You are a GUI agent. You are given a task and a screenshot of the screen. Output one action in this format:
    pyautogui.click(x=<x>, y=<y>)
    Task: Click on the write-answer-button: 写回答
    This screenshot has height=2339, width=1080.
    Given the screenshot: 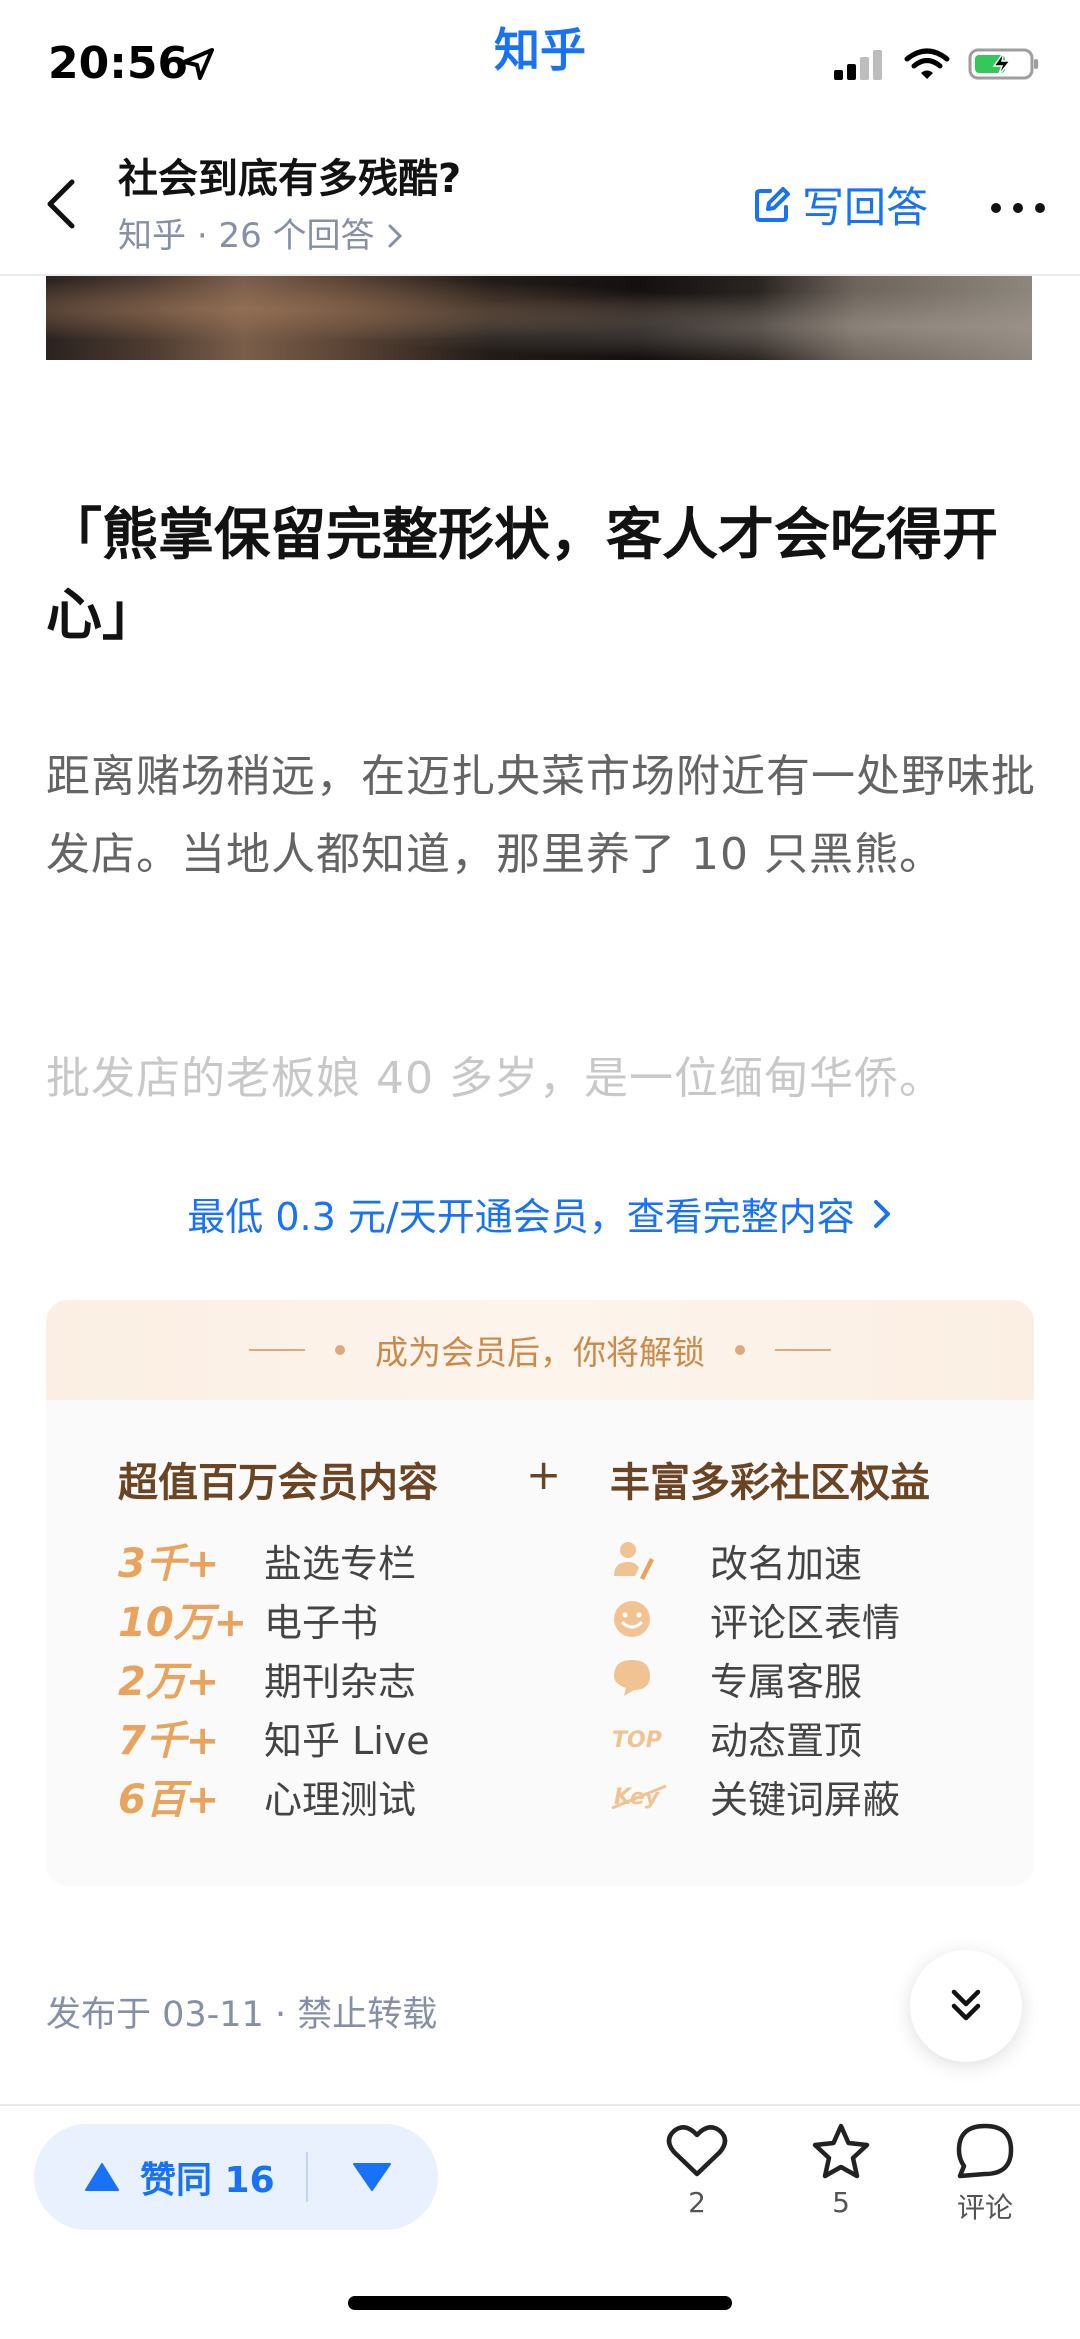 What is the action you would take?
    pyautogui.click(x=840, y=204)
    